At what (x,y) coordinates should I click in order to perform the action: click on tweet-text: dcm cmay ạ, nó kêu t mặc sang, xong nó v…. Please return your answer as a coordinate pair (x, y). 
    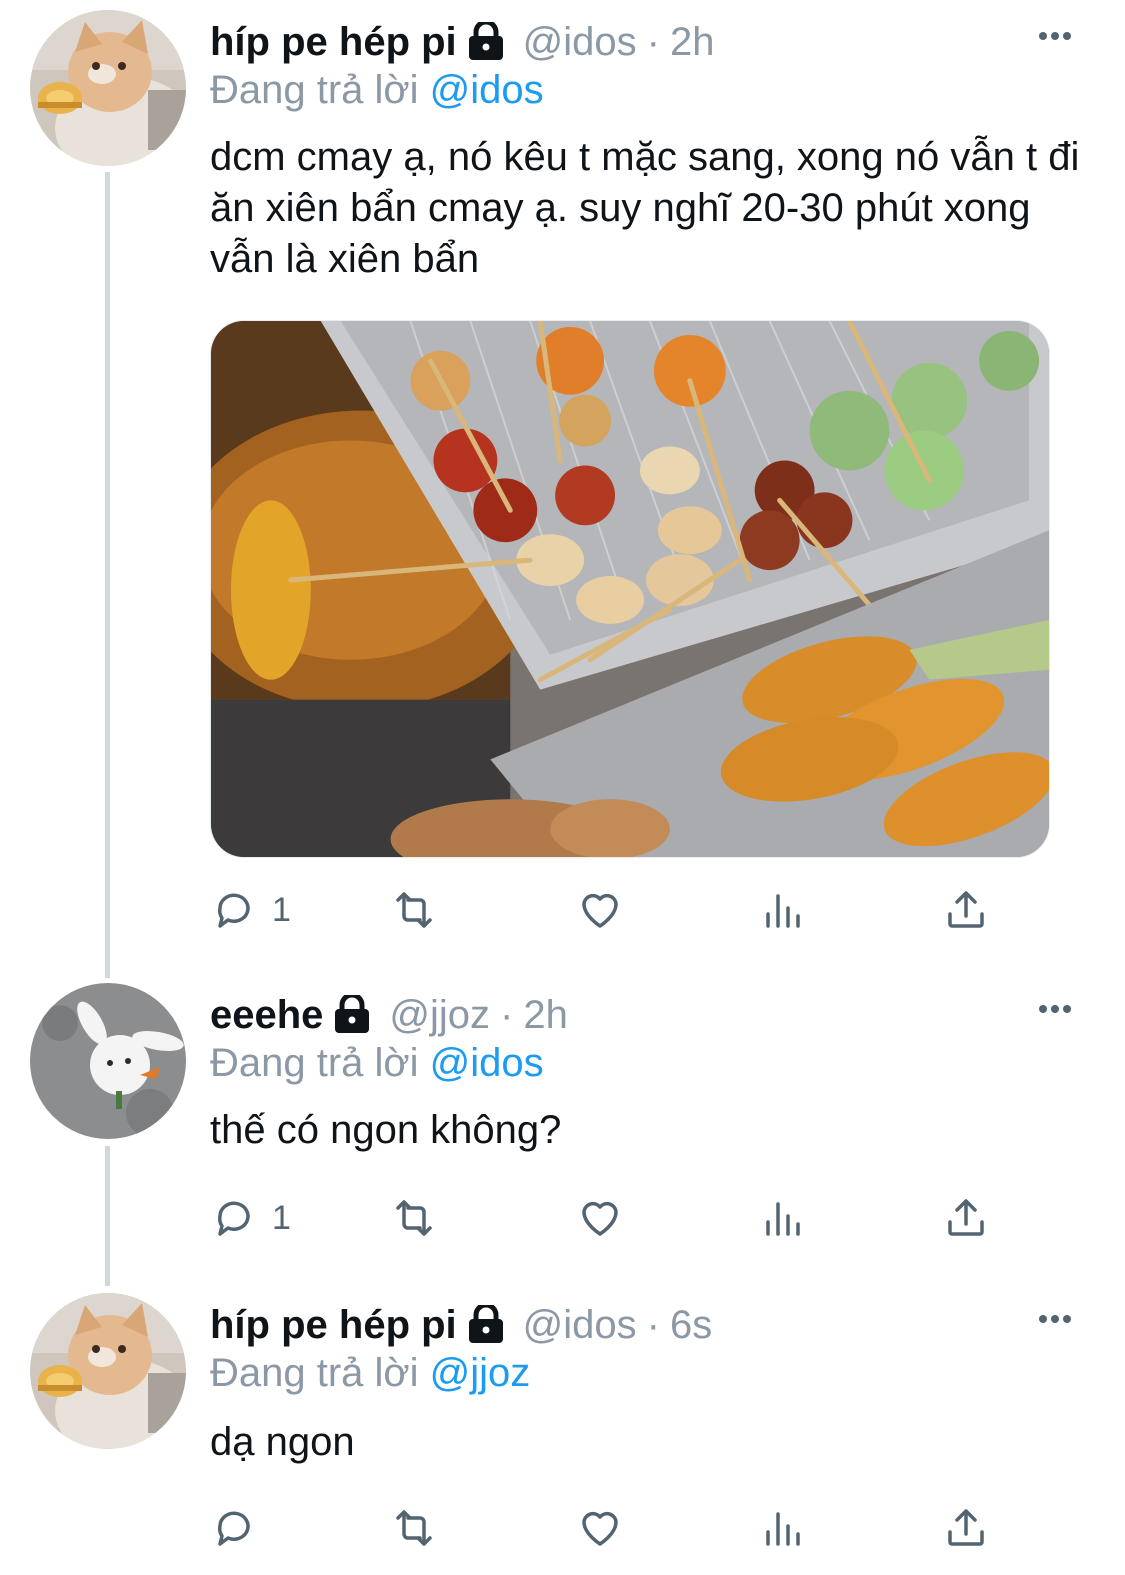
    Looking at the image, I should click on (645, 208).